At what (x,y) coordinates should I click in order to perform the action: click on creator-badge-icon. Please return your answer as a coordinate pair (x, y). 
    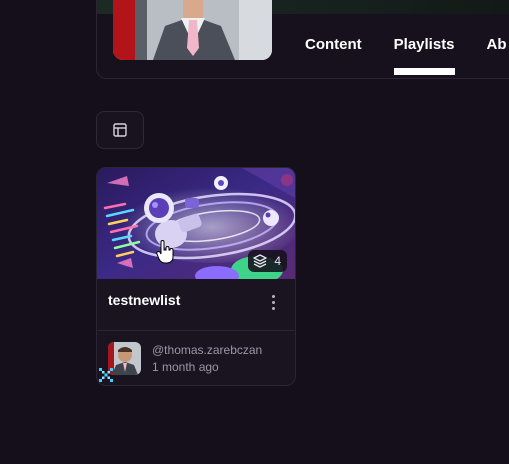
    Looking at the image, I should click on (106, 375).